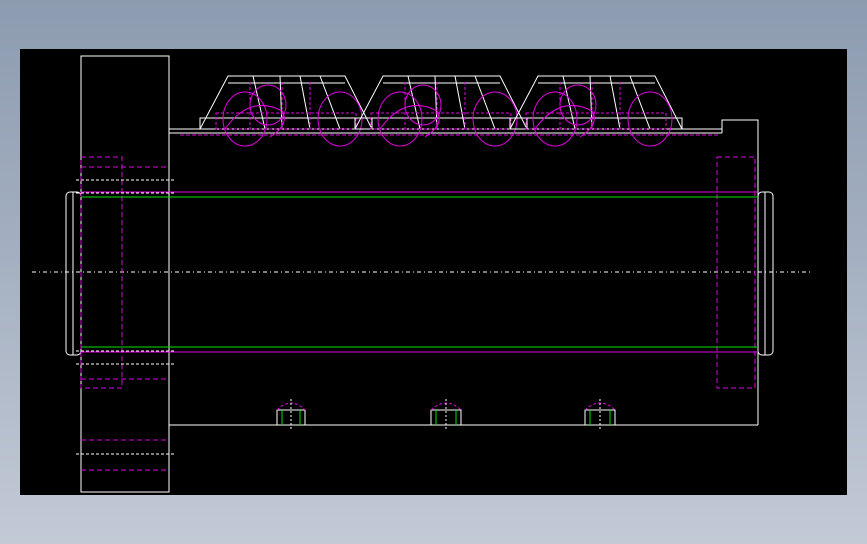 The height and width of the screenshot is (544, 867). I want to click on left-flange-hidden, so click(124, 313).